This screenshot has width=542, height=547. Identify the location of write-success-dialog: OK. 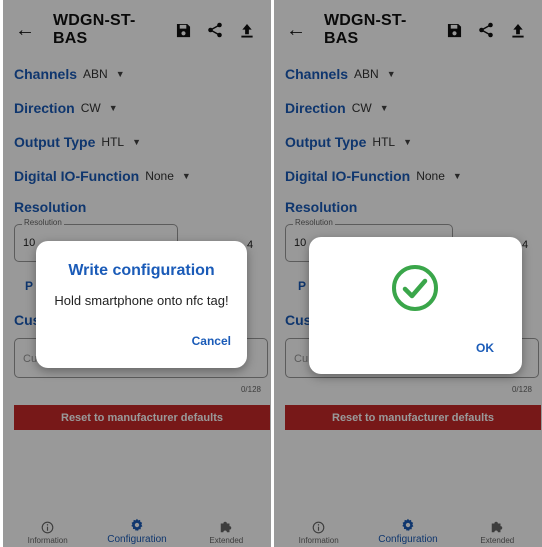
(415, 305).